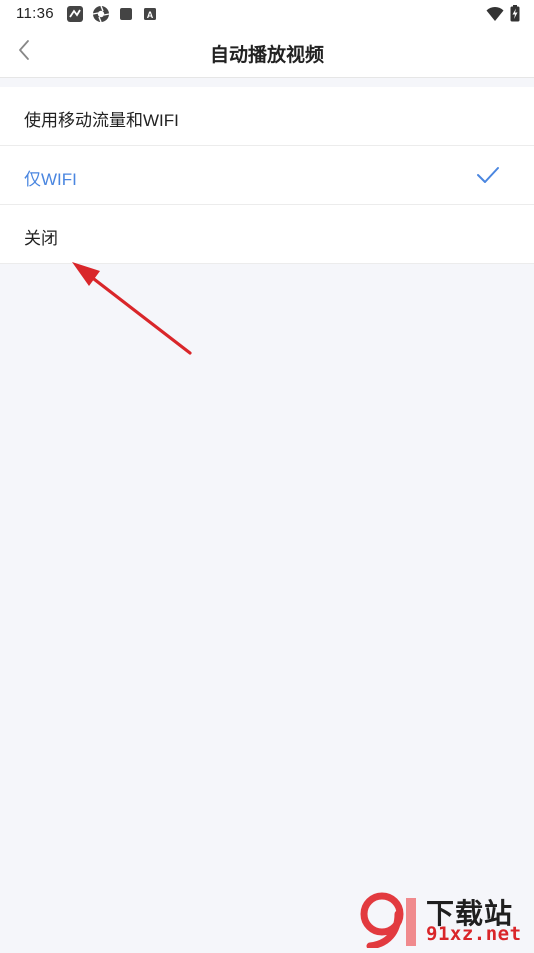  What do you see at coordinates (130, 309) in the screenshot?
I see `annotation-arrow-icon` at bounding box center [130, 309].